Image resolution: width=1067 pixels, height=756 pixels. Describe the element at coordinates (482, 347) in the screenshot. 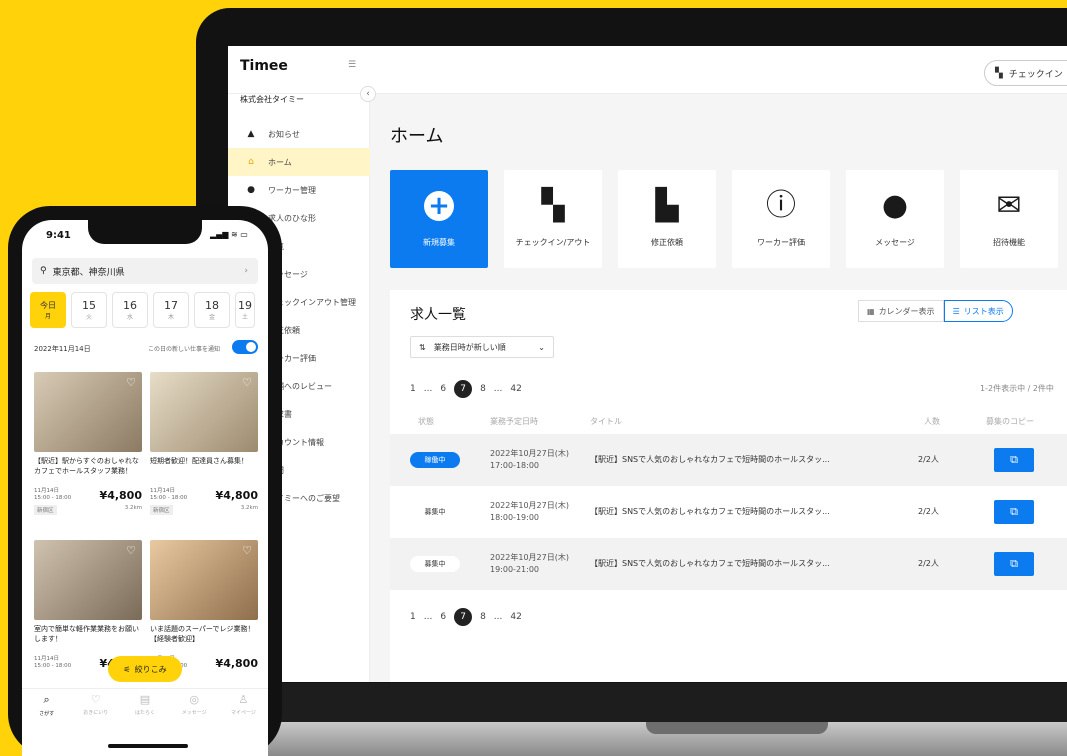

I see `sort-select: ⇅ 業務日時が新しい順 ⌄` at that location.